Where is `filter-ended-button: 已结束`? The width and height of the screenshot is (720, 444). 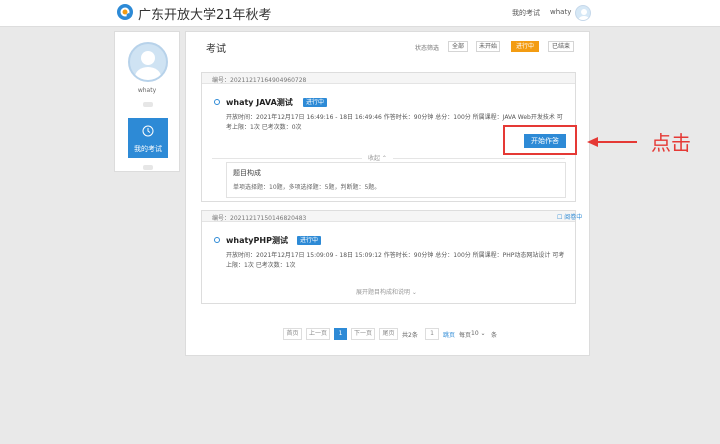 filter-ended-button: 已结束 is located at coordinates (561, 46).